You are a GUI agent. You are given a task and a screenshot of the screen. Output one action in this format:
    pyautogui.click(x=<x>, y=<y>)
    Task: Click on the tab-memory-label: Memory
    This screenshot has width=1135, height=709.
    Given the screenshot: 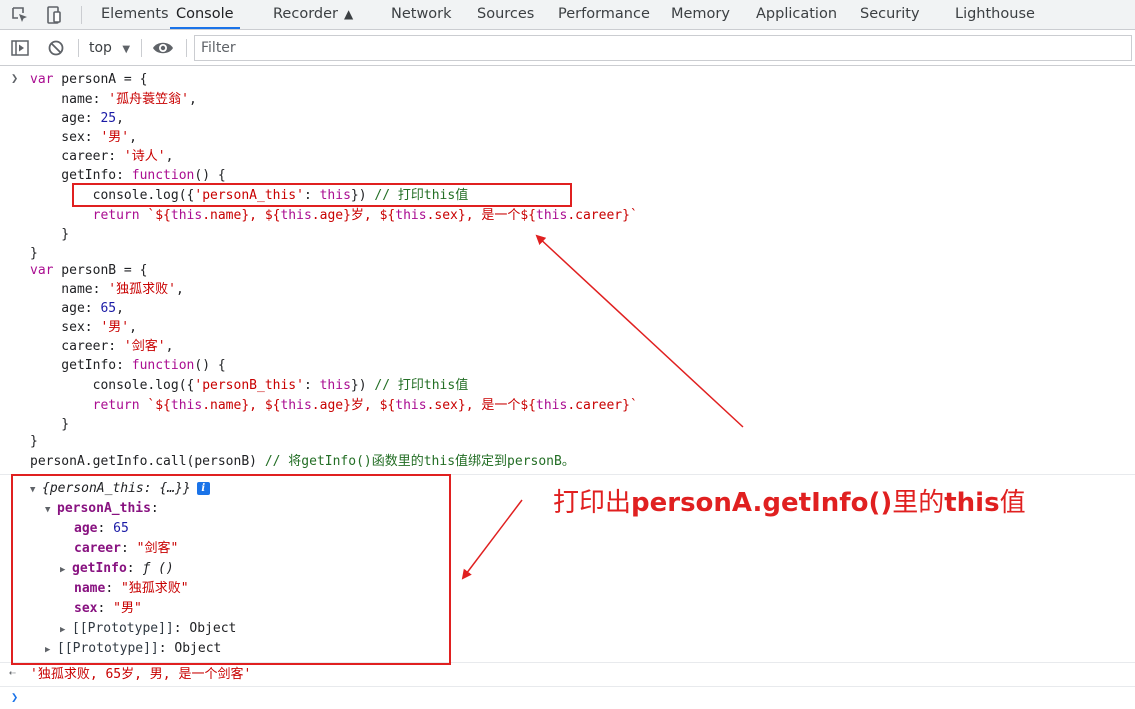 What is the action you would take?
    pyautogui.click(x=700, y=14)
    